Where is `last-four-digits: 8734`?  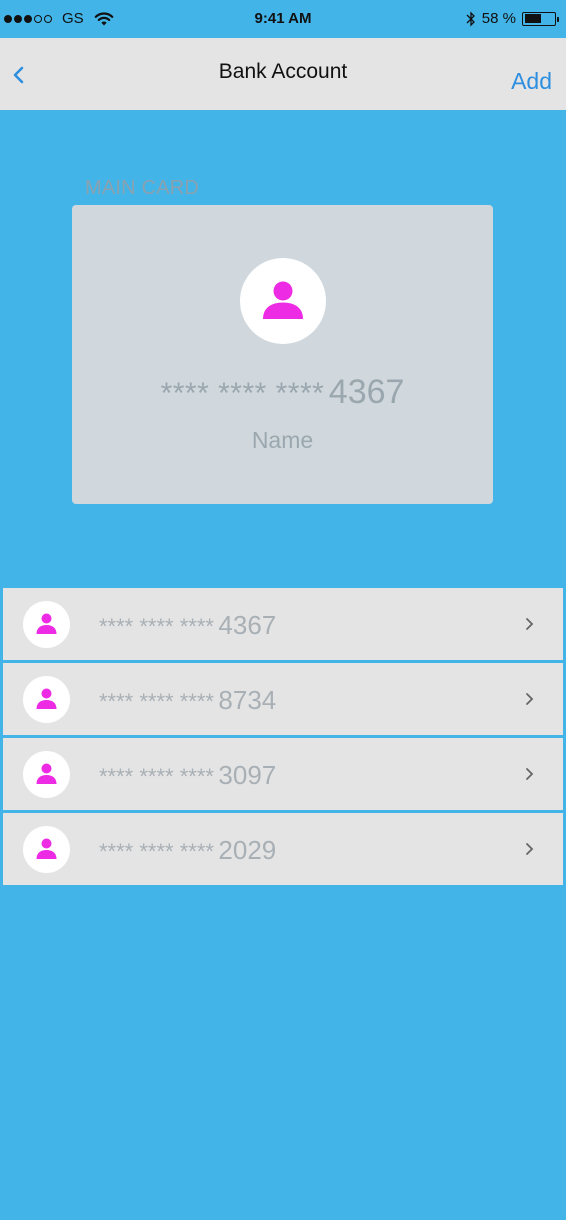
last-four-digits: 8734 is located at coordinates (247, 700).